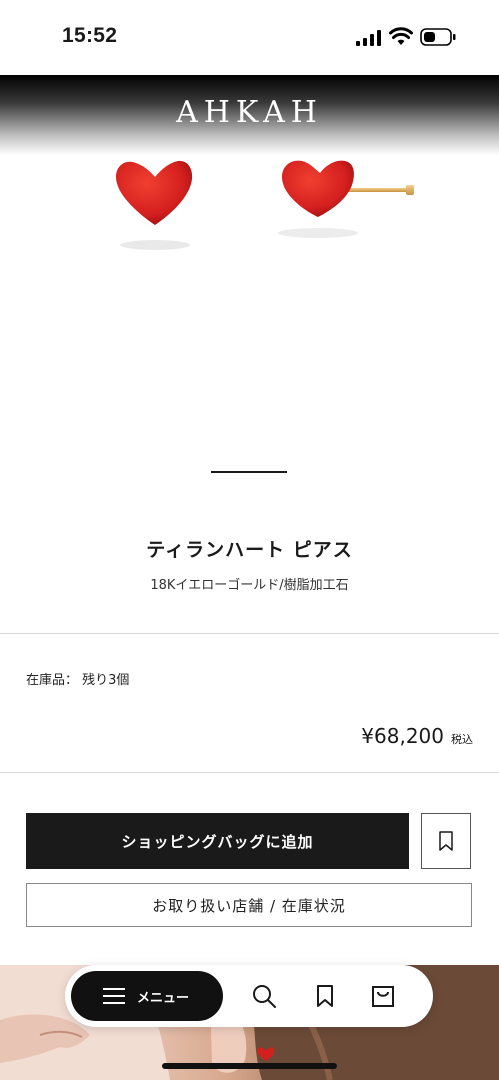  What do you see at coordinates (265, 205) in the screenshot?
I see `heart-earrings-image` at bounding box center [265, 205].